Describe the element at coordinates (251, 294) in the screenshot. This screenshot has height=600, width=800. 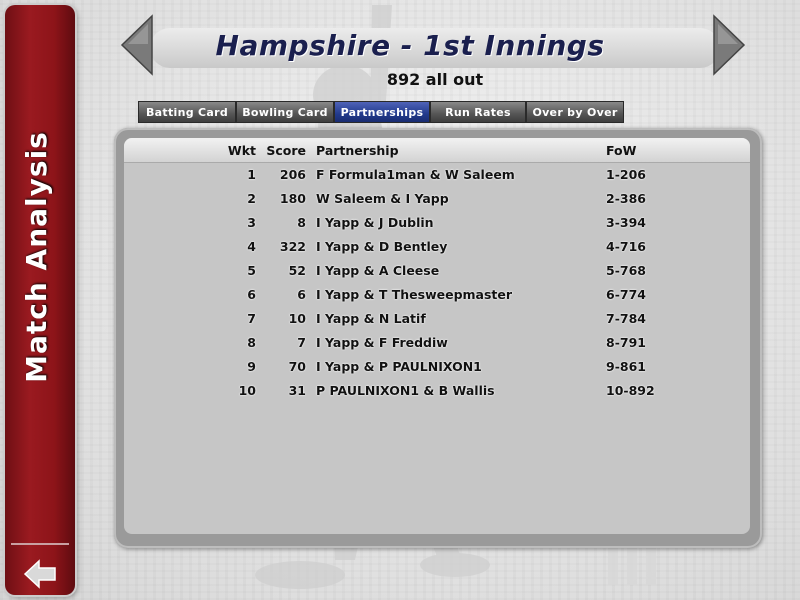
I see `row-wkt: 6` at that location.